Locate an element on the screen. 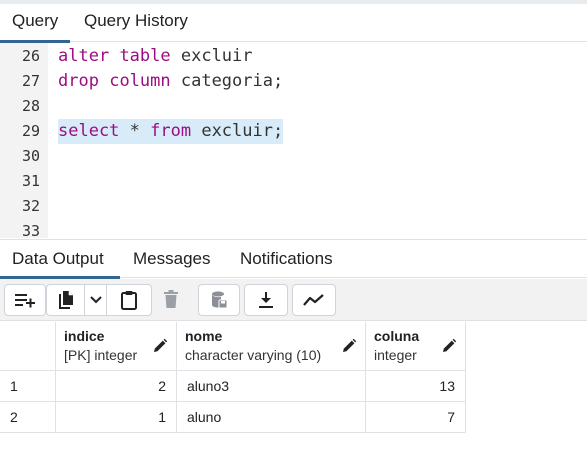 The height and width of the screenshot is (462, 587). delete-icon is located at coordinates (171, 299).